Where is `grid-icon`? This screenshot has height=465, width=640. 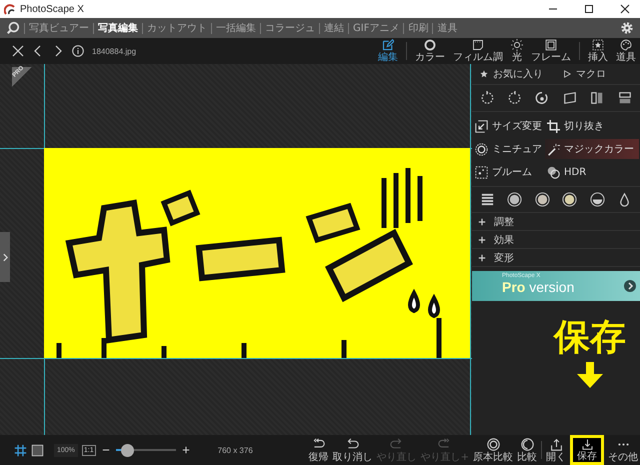 grid-icon is located at coordinates (20, 450).